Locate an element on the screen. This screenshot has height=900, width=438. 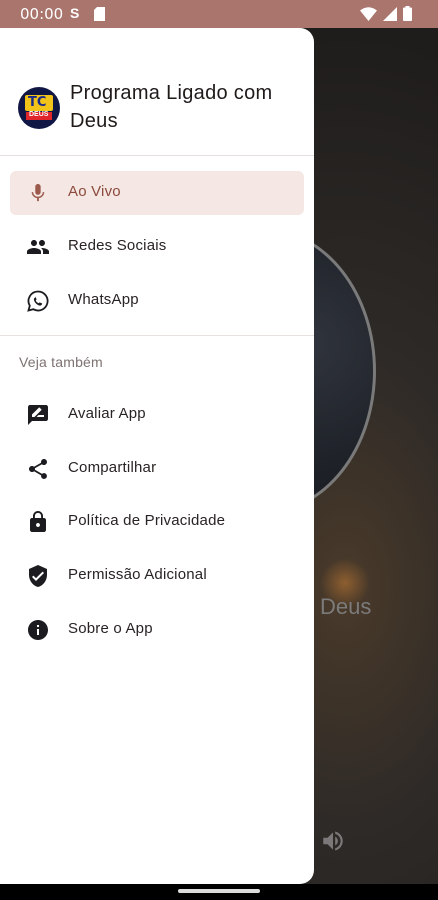
nav-item-label: Permissão Adicional is located at coordinates (137, 574).